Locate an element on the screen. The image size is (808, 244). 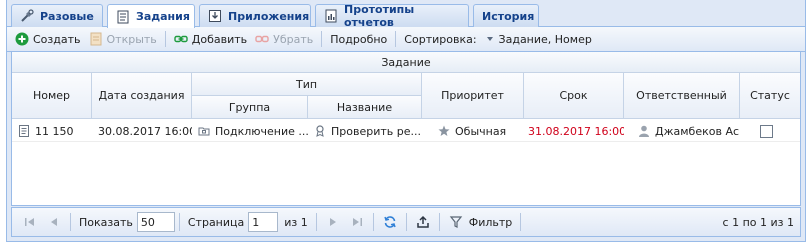
folder-icon is located at coordinates (204, 131).